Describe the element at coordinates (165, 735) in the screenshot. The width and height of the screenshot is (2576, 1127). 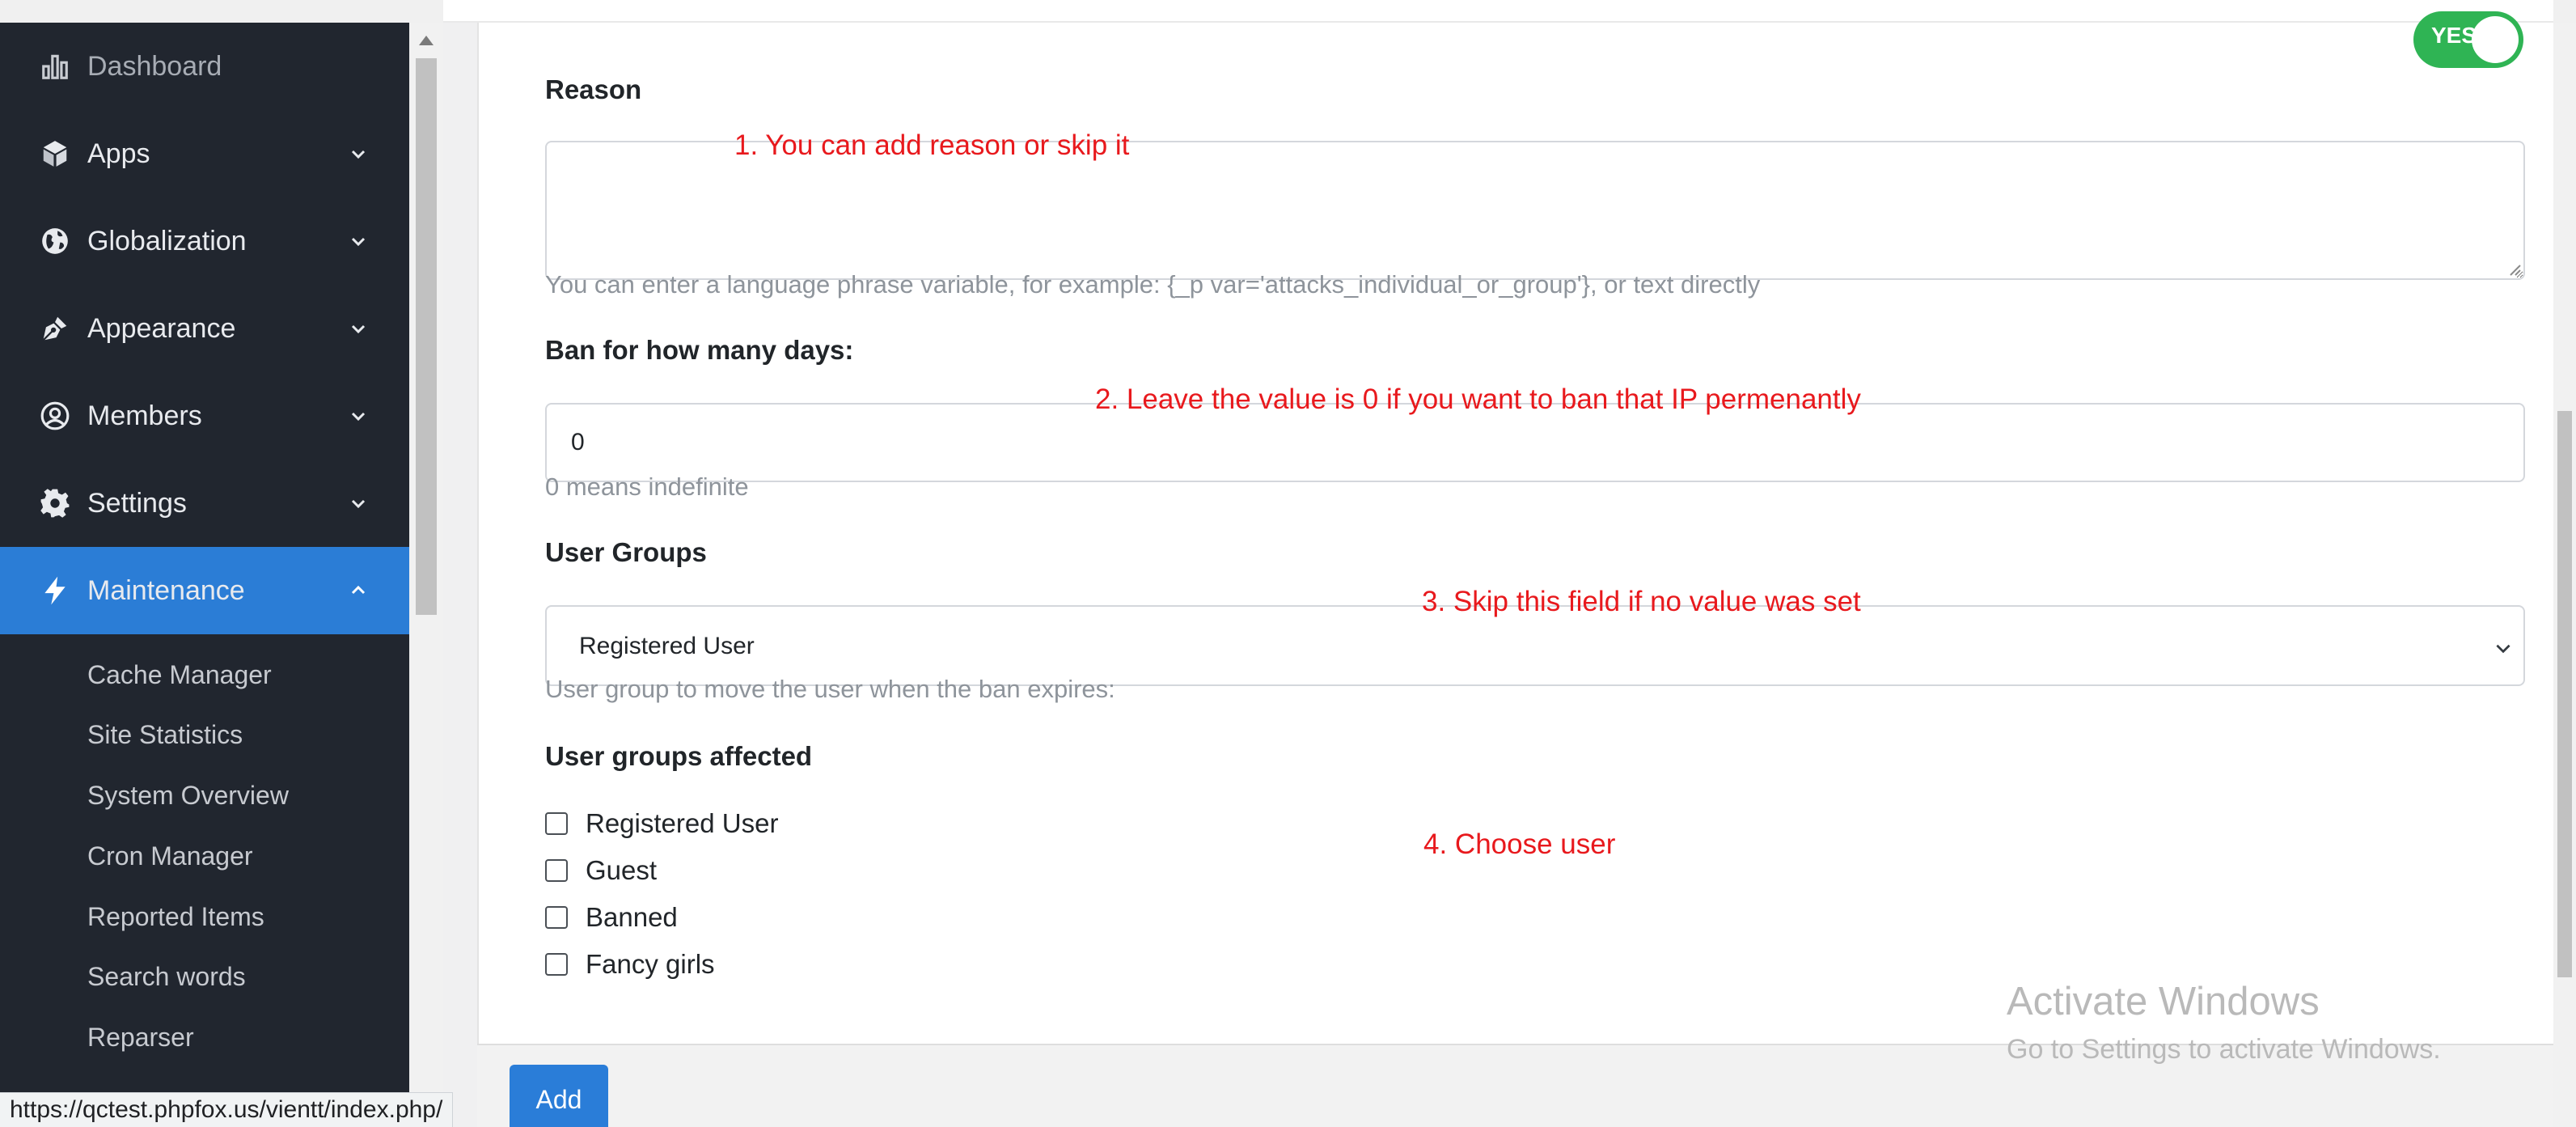
I see `sidebar-subitem-site-statistics: Site Statistics` at that location.